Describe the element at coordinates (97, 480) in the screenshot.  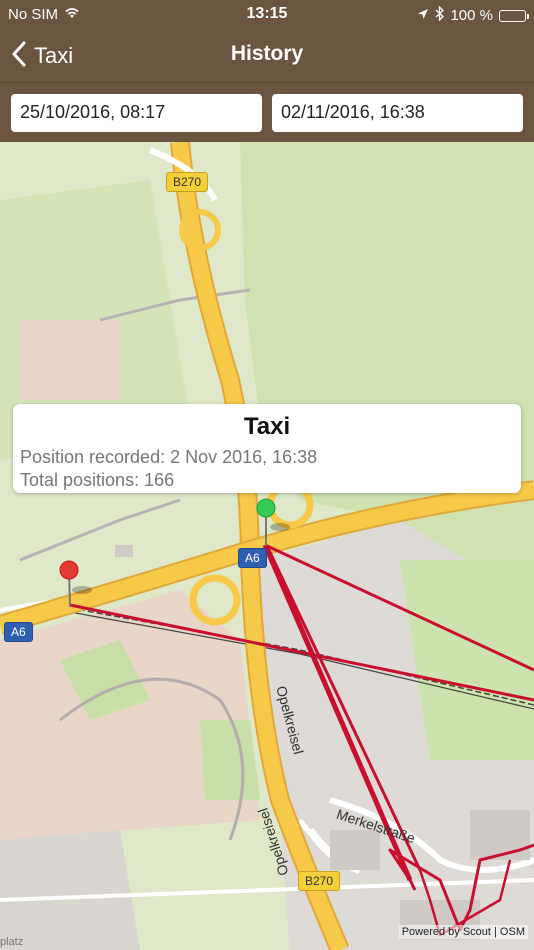
I see `total-positions-text: Total positions: 166` at that location.